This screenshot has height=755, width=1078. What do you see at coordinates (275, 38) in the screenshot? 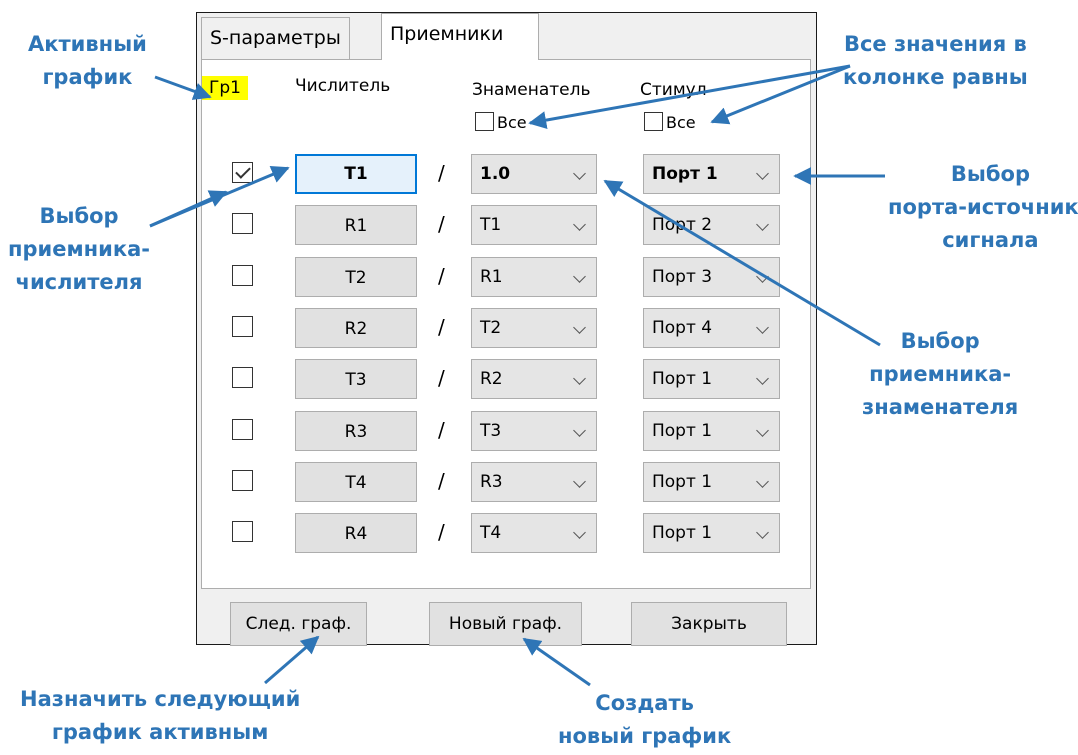
I see `tab-s-parameters: S-параметры` at bounding box center [275, 38].